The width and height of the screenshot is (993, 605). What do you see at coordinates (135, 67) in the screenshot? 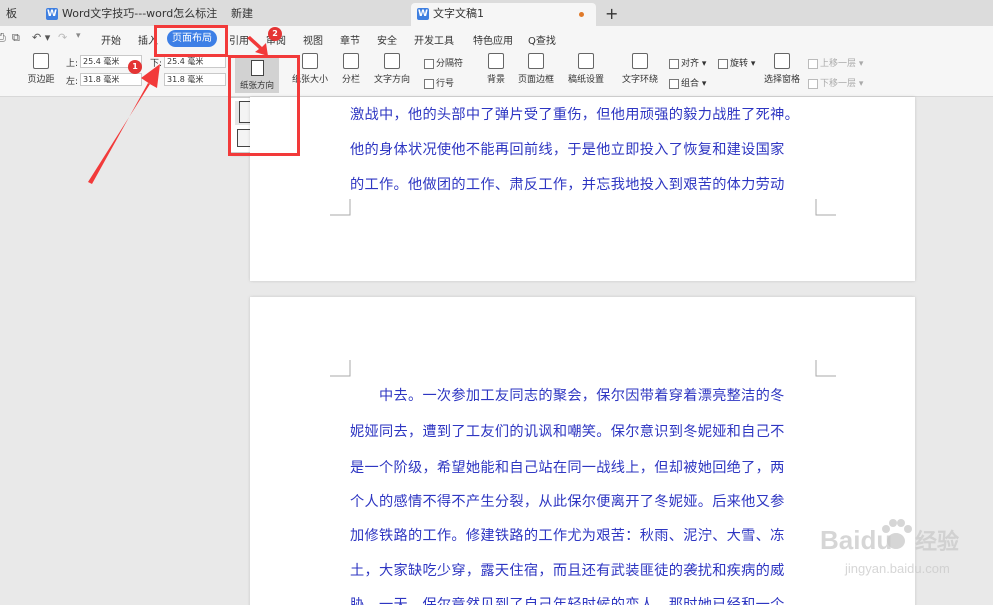
I see `step-badge-1: 1` at bounding box center [135, 67].